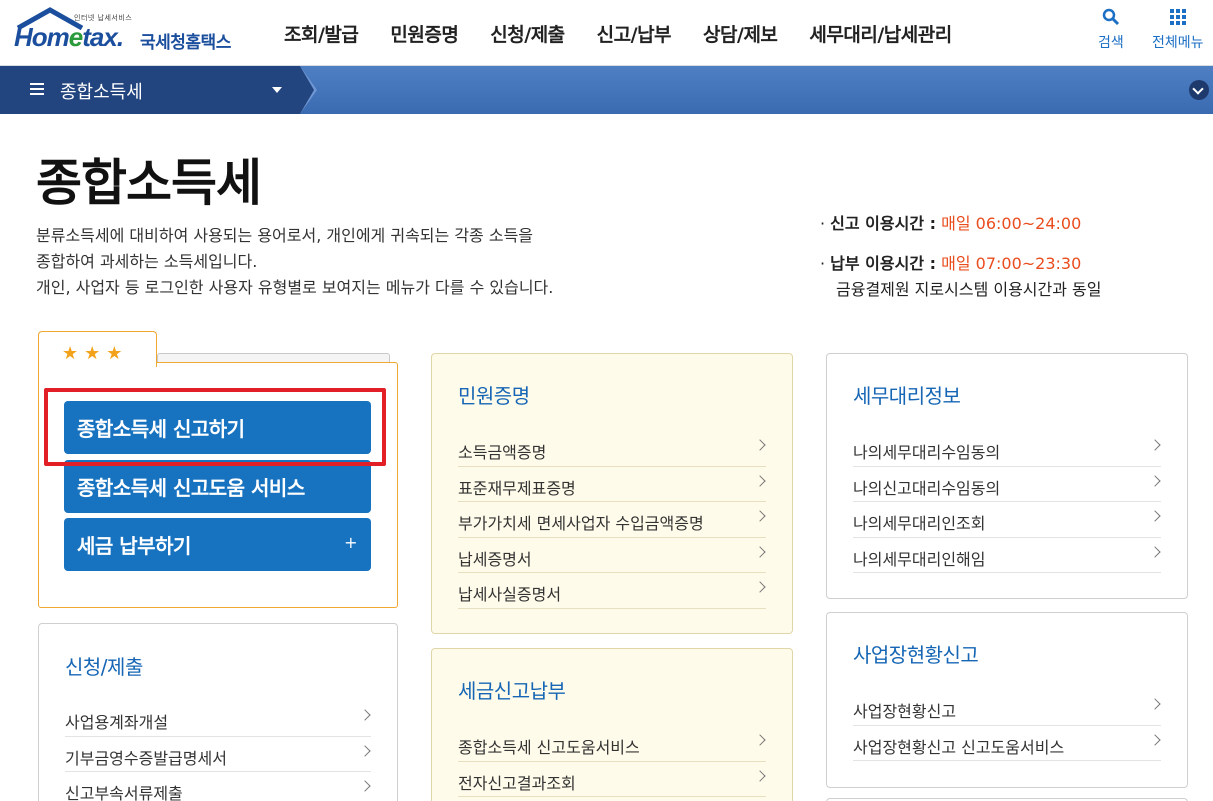 The height and width of the screenshot is (801, 1213). What do you see at coordinates (69, 37) in the screenshot?
I see `logo-wordmark: Hometax.` at bounding box center [69, 37].